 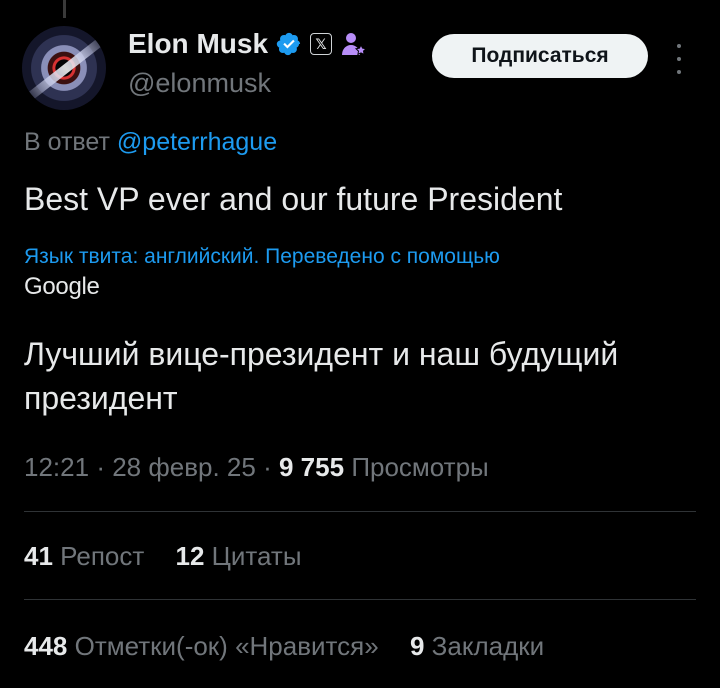 I want to click on avatar, so click(x=64, y=68).